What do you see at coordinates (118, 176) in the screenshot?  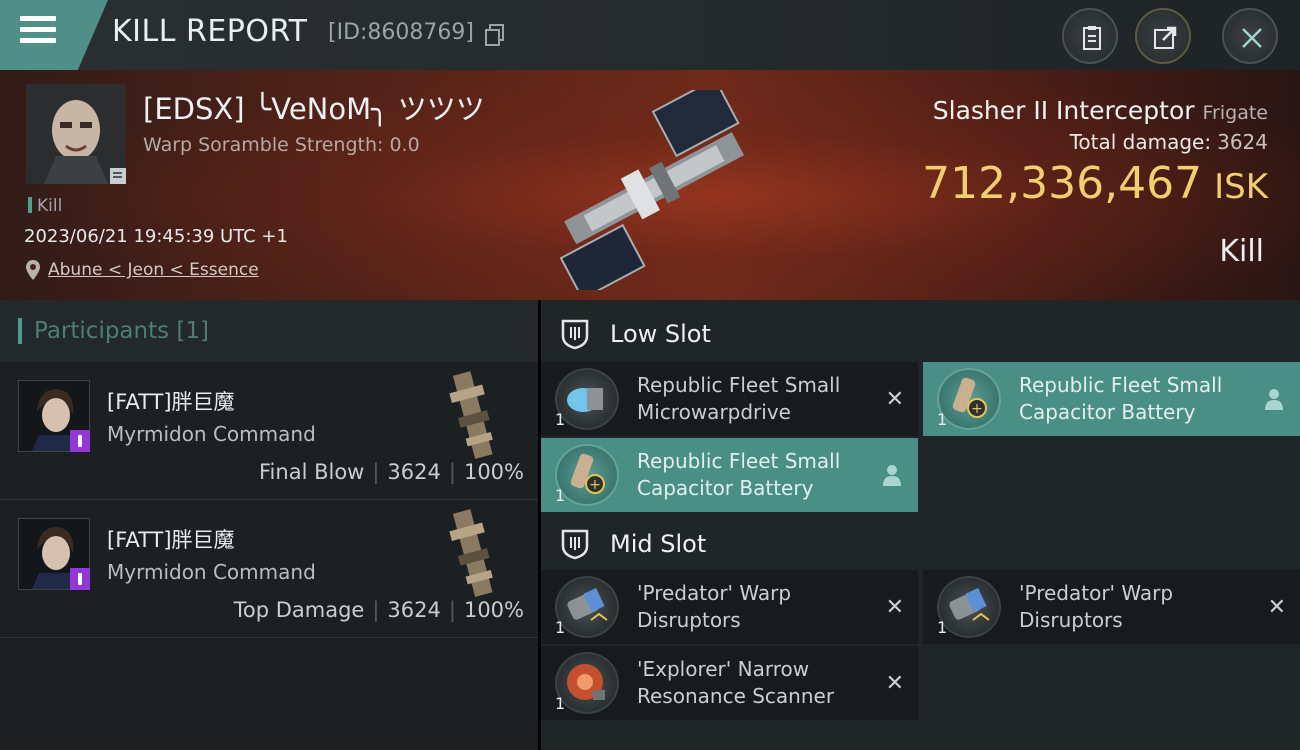 I see `menu-badge-icon` at bounding box center [118, 176].